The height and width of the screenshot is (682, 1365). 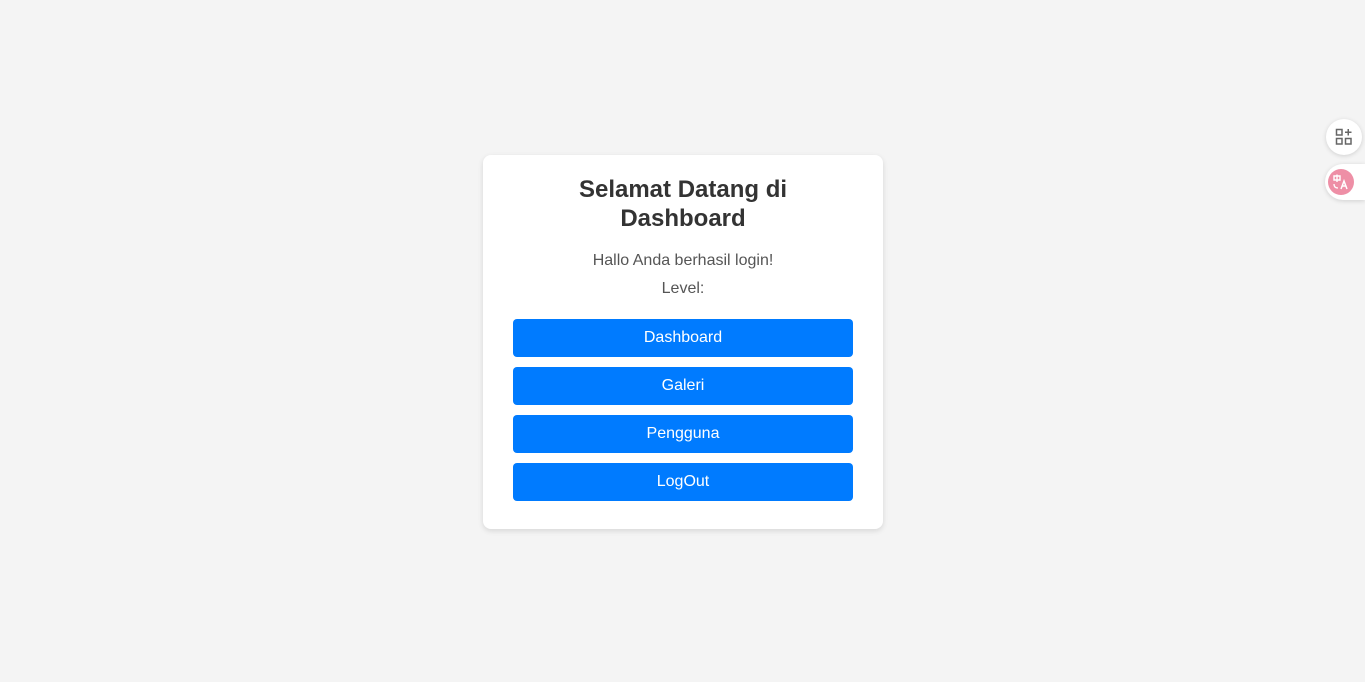 I want to click on apps-add-icon, so click(x=1343, y=136).